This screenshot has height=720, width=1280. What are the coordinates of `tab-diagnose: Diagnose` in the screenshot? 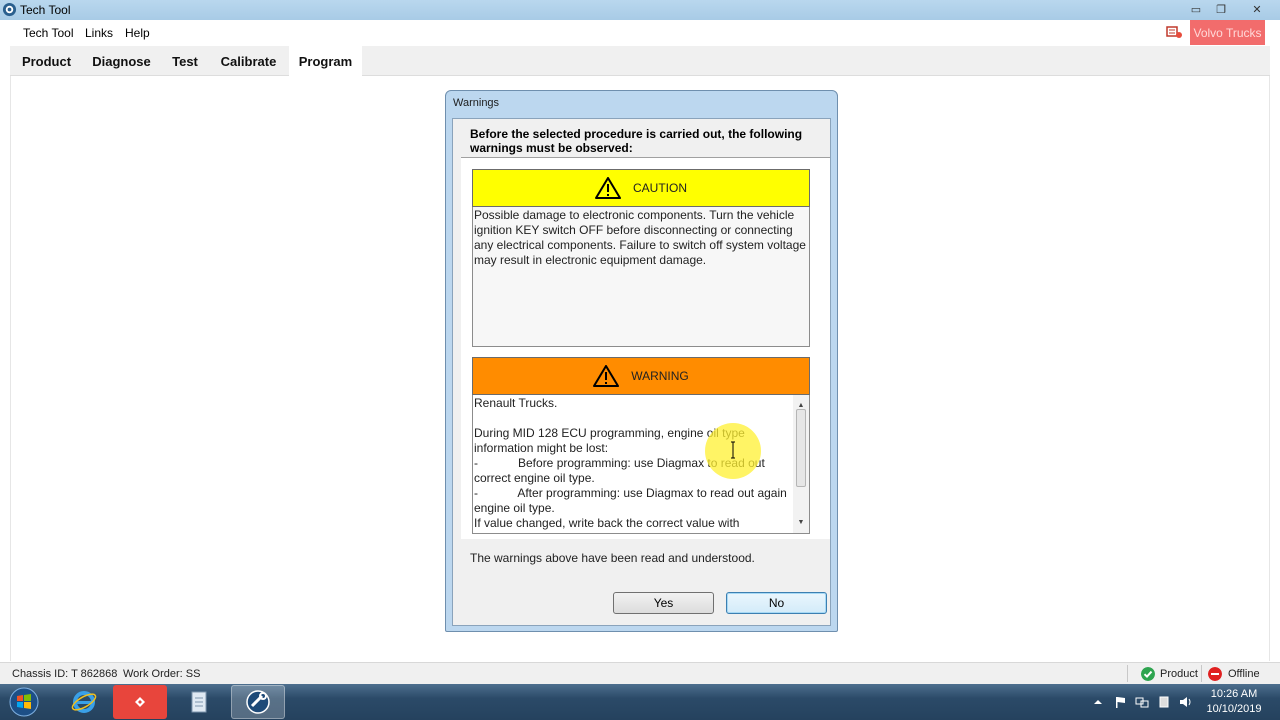 It's located at (121, 61).